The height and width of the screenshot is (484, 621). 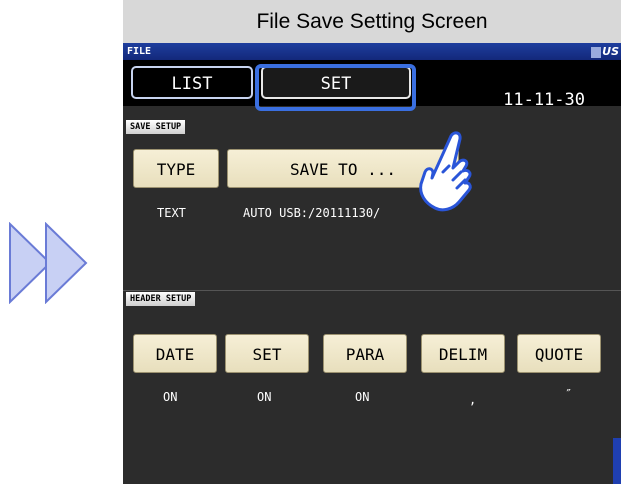 I want to click on section-divider, so click(x=372, y=290).